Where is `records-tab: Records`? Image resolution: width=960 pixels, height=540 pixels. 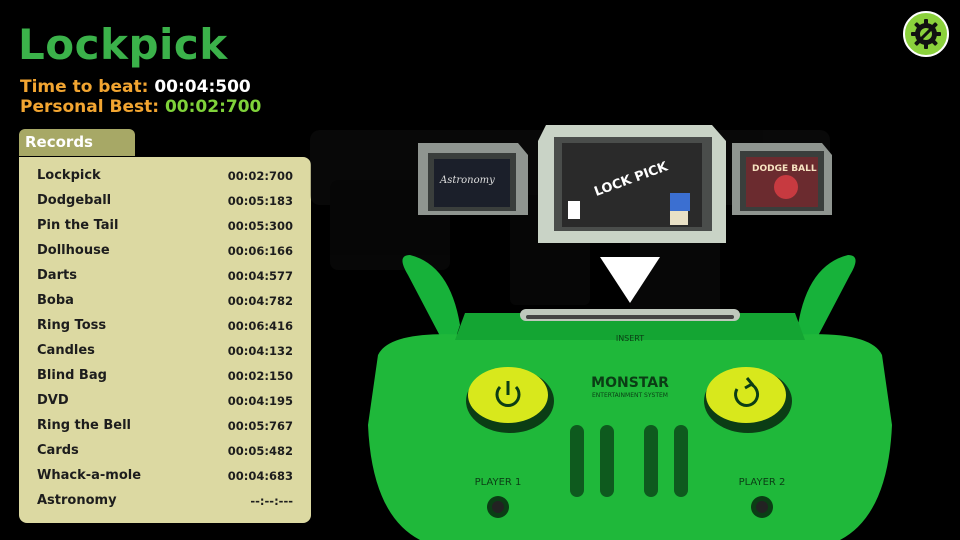
records-tab: Records is located at coordinates (77, 142).